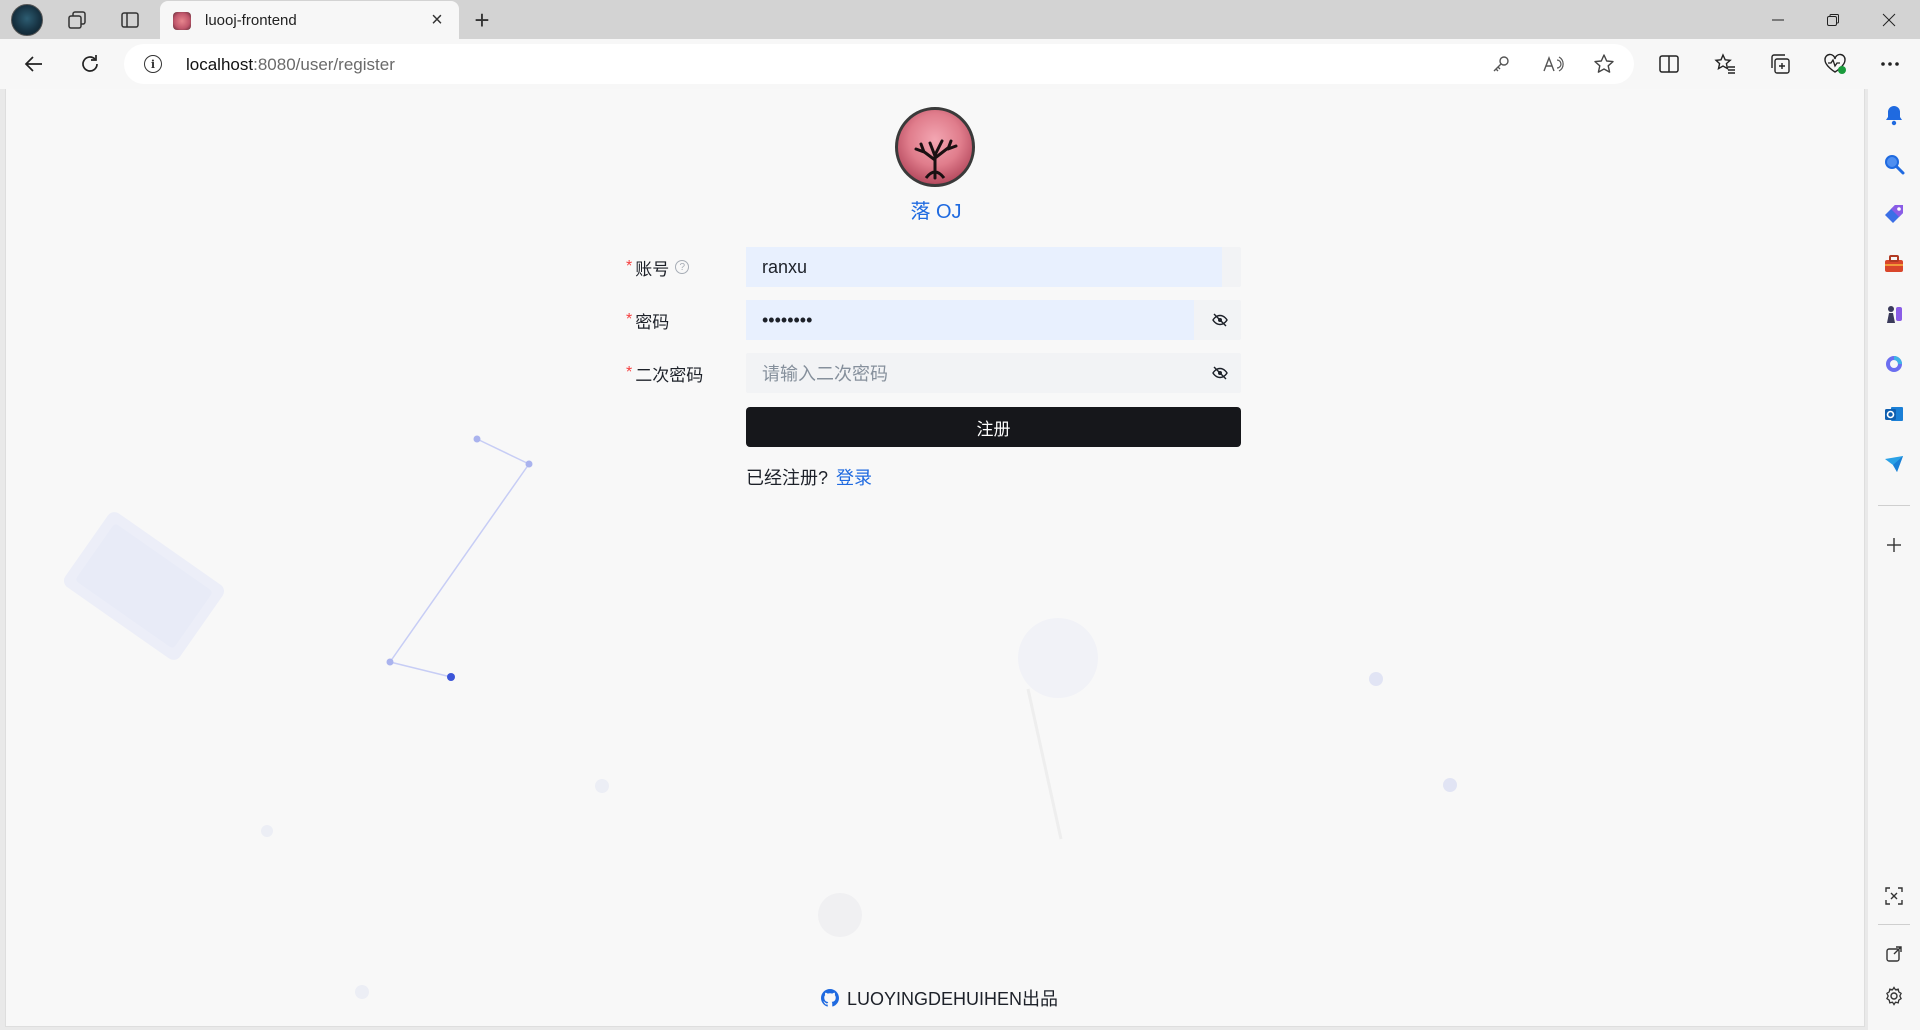 The width and height of the screenshot is (1920, 1030). What do you see at coordinates (785, 266) in the screenshot?
I see `account-value: ranxu` at bounding box center [785, 266].